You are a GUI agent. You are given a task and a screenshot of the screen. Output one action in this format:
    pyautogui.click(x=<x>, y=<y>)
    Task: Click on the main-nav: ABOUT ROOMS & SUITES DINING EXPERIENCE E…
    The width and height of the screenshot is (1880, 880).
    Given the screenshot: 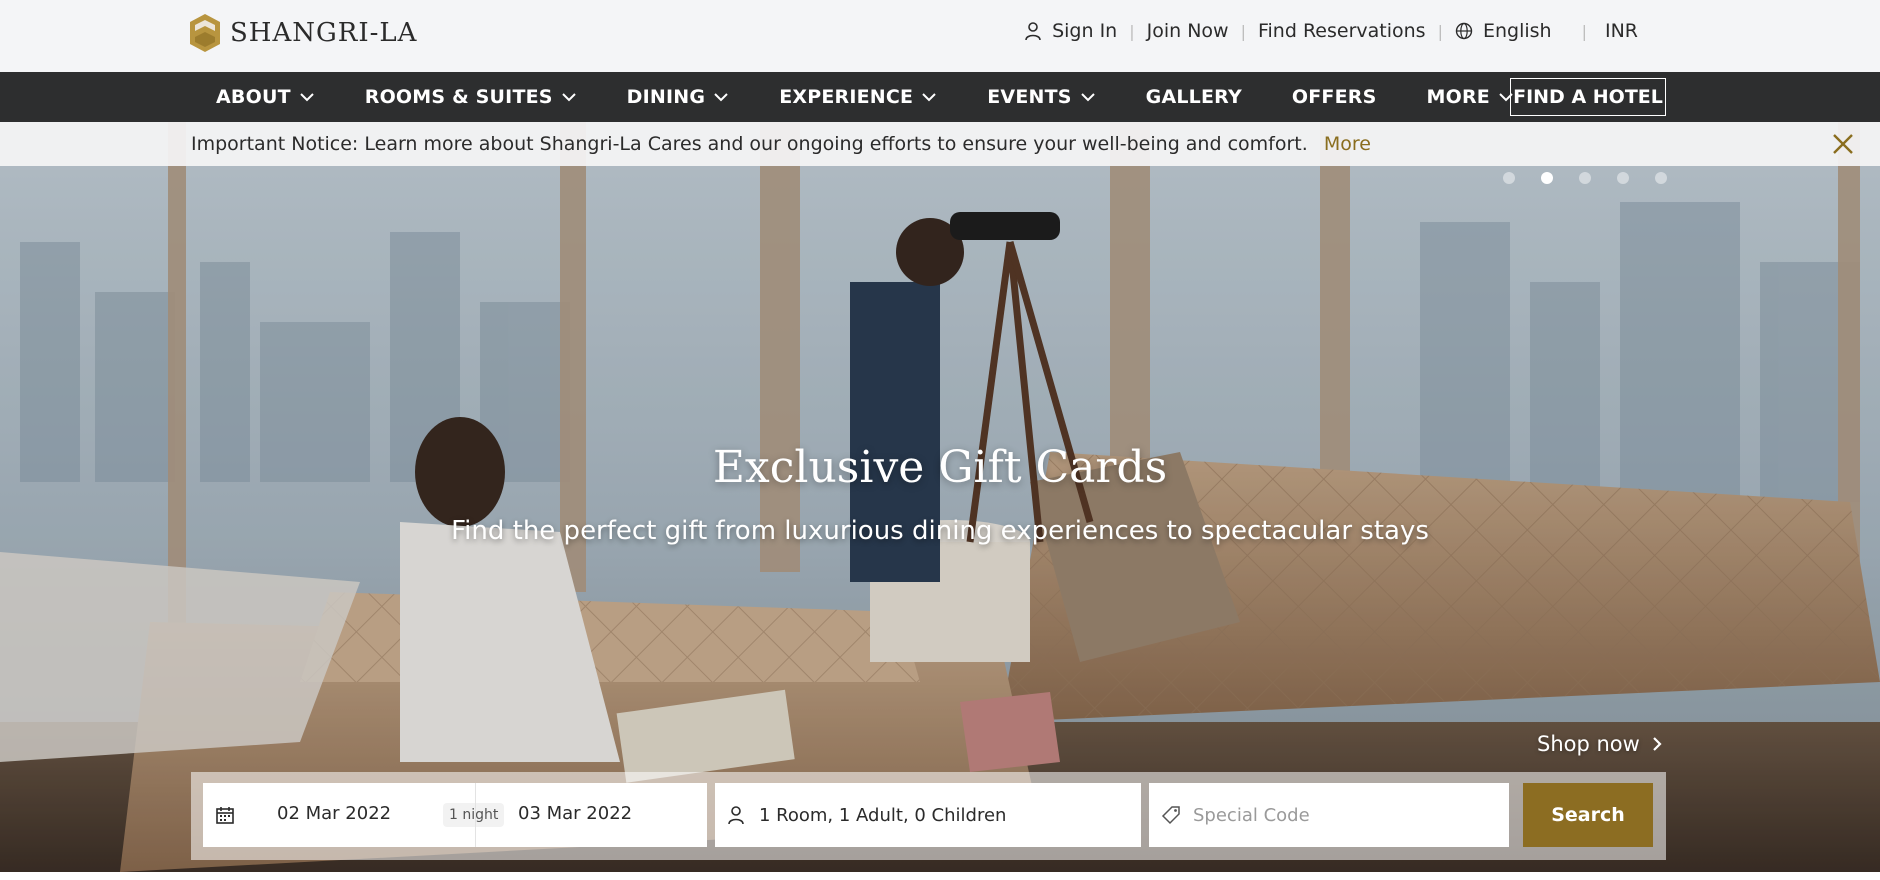 What is the action you would take?
    pyautogui.click(x=940, y=97)
    